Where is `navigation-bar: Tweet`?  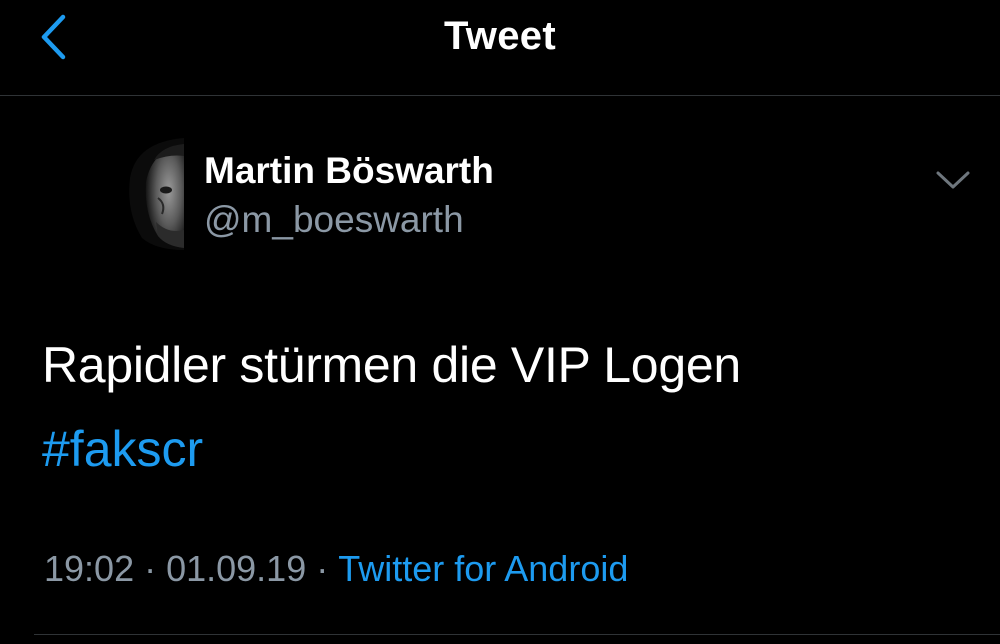
navigation-bar: Tweet is located at coordinates (500, 48).